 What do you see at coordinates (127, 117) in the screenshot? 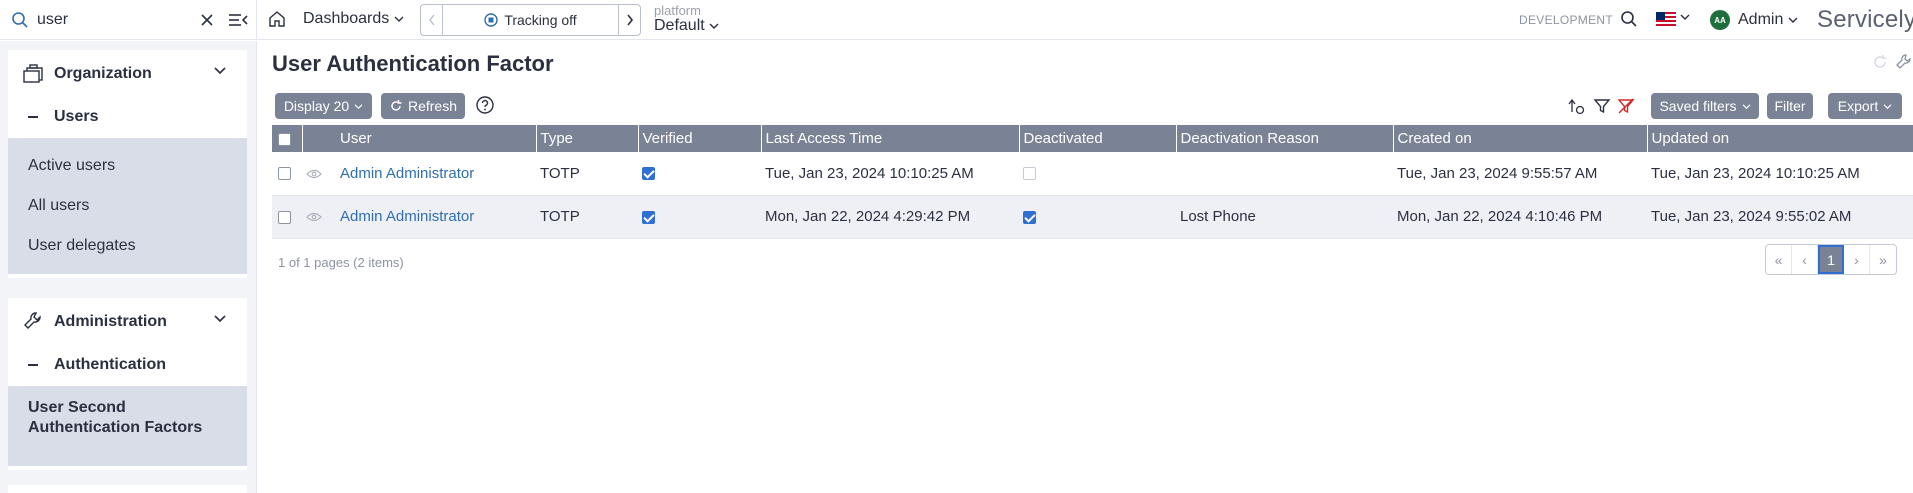
I see `subsection-header: Users` at bounding box center [127, 117].